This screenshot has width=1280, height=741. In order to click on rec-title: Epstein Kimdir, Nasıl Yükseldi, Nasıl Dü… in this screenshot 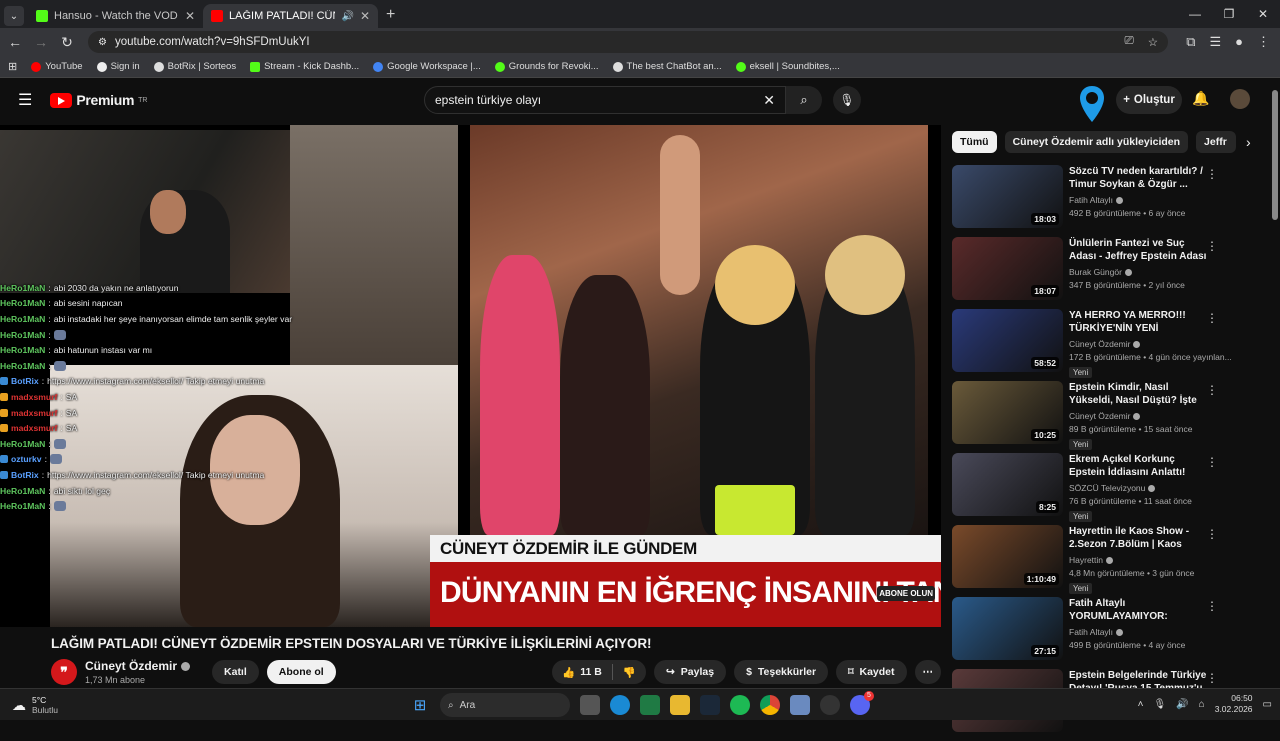, I will do `click(1139, 394)`.